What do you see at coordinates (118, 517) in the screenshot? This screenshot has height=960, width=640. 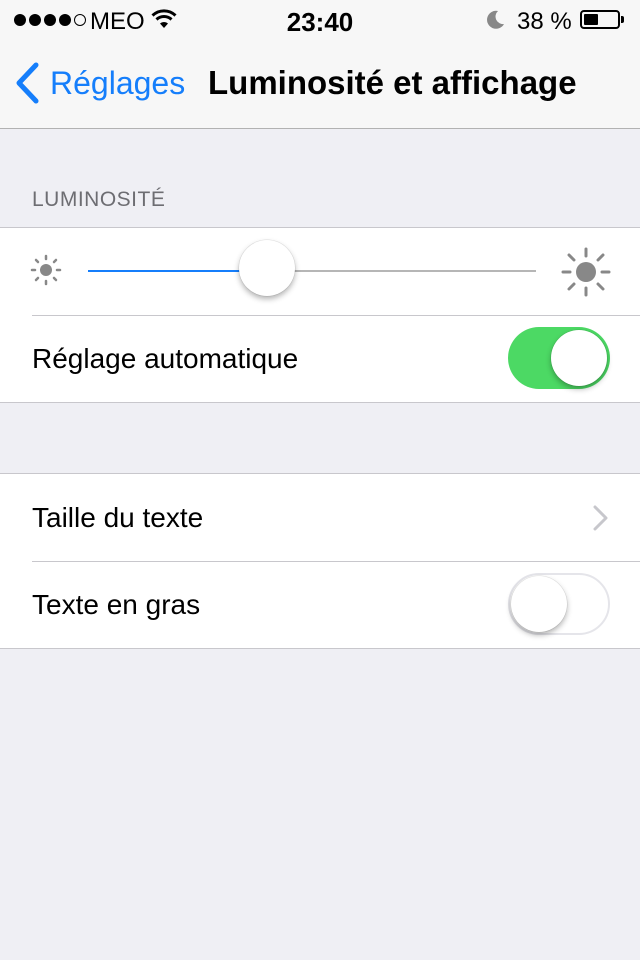 I see `text-size-label: Taille du texte` at bounding box center [118, 517].